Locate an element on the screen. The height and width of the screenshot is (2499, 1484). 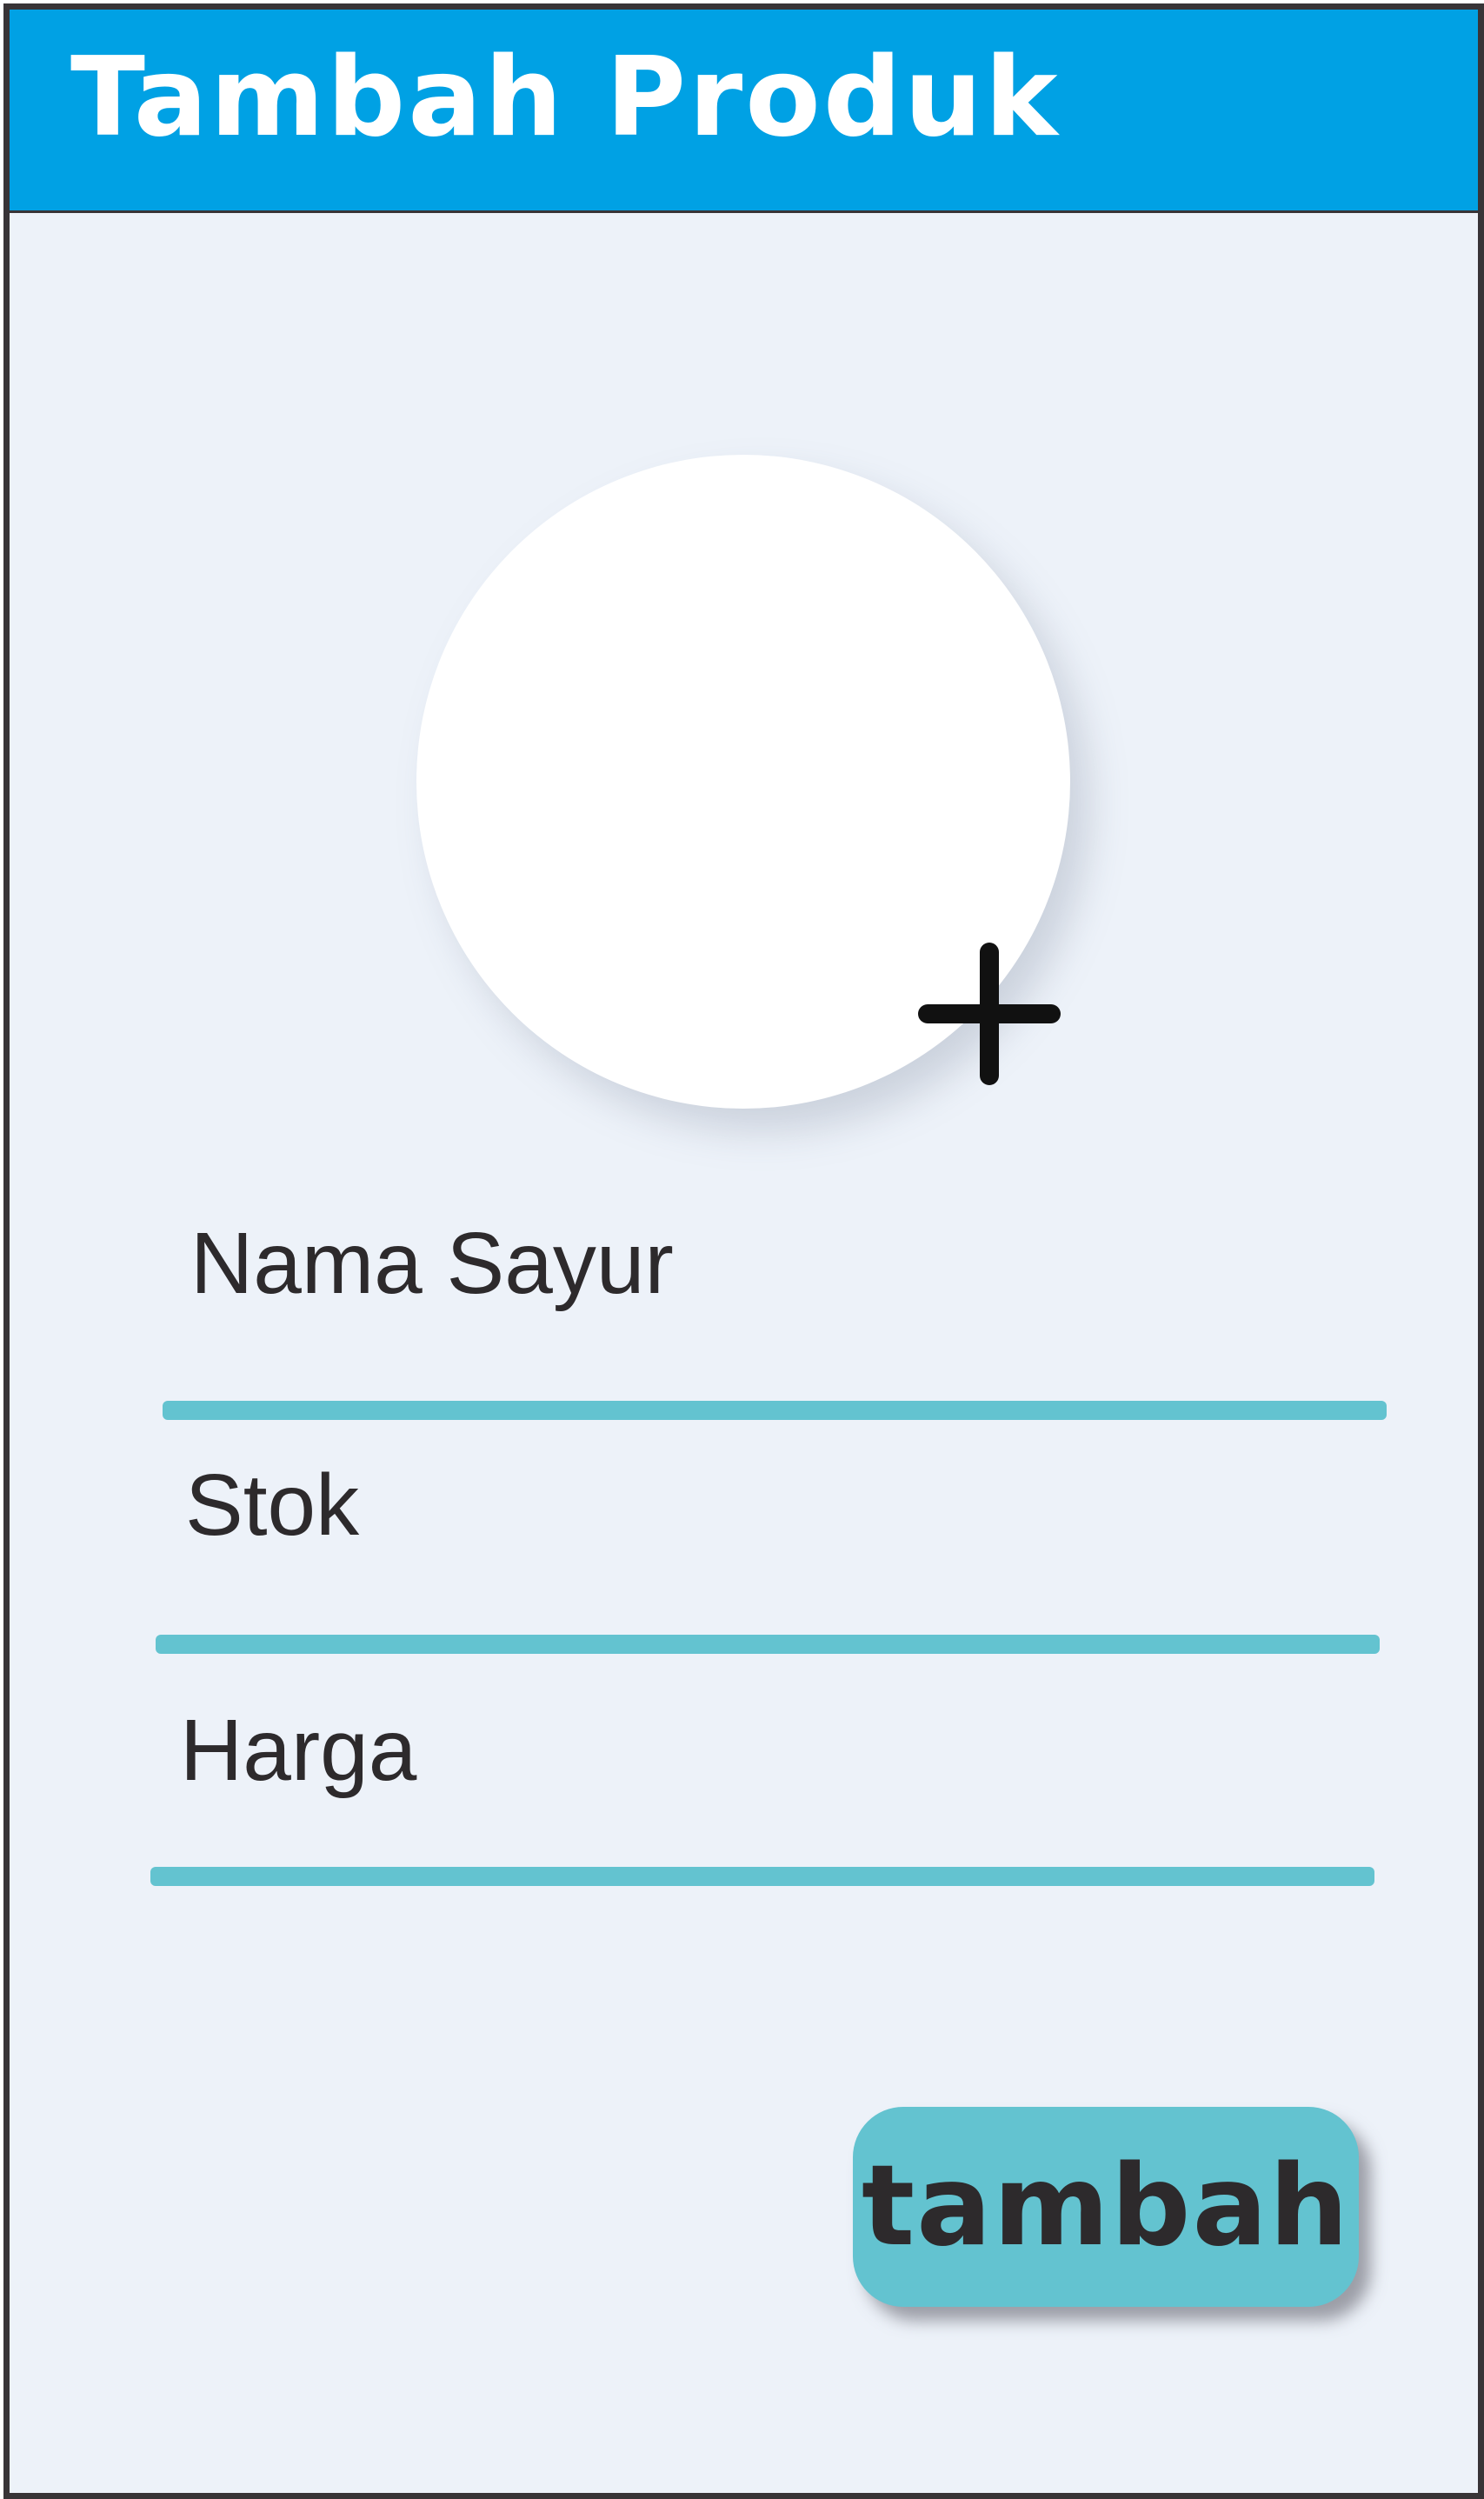
harga-field: Harga is located at coordinates (744, 1783).